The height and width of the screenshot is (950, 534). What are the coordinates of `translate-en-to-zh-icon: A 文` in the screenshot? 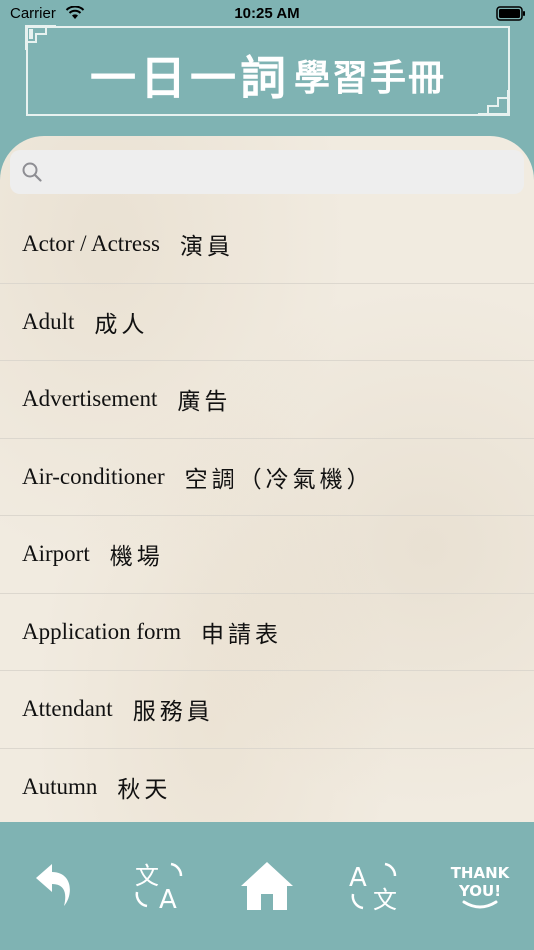 It's located at (373, 888).